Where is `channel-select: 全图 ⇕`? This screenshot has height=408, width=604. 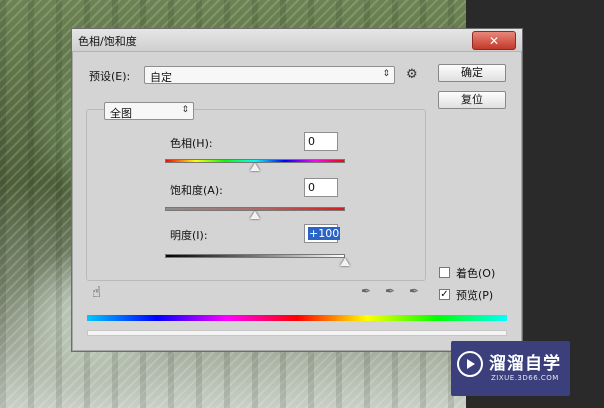
channel-select: 全图 ⇕ is located at coordinates (149, 111).